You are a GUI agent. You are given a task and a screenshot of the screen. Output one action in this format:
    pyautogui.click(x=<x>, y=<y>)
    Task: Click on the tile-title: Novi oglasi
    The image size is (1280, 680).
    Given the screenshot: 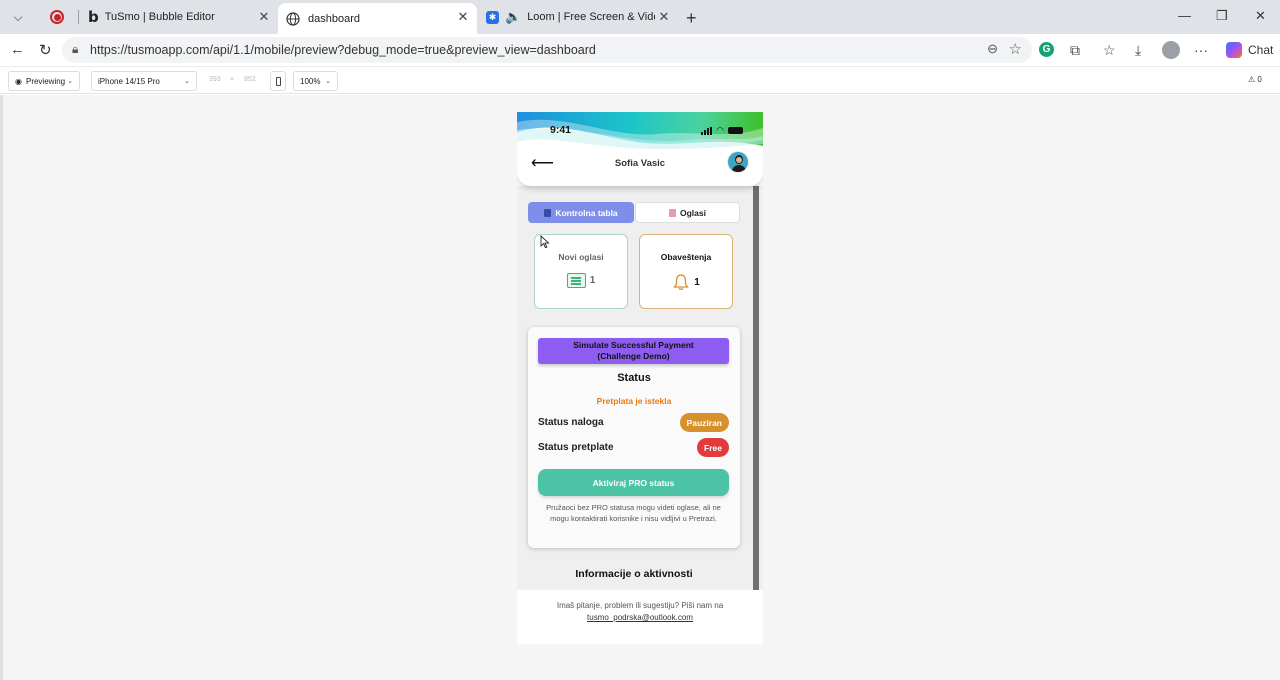 What is the action you would take?
    pyautogui.click(x=581, y=257)
    